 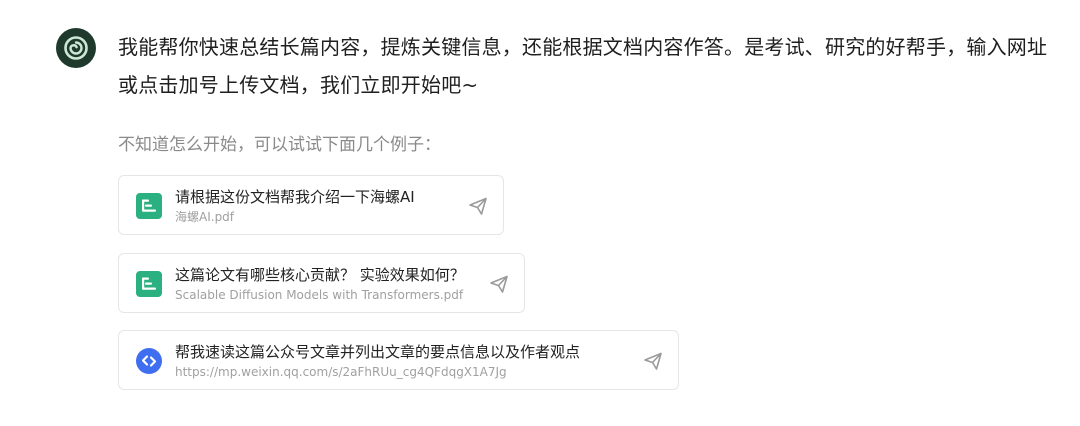 I want to click on example-card-1: 请根据这份文档帮我介绍一下海螺AI 海螺AI.pdf, so click(x=311, y=205).